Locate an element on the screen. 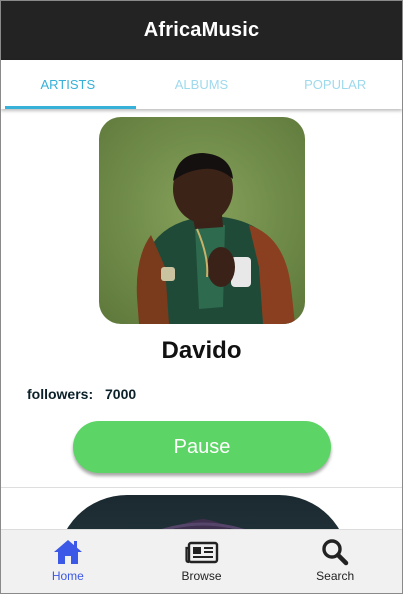  app-title: AfricaMusic is located at coordinates (201, 30).